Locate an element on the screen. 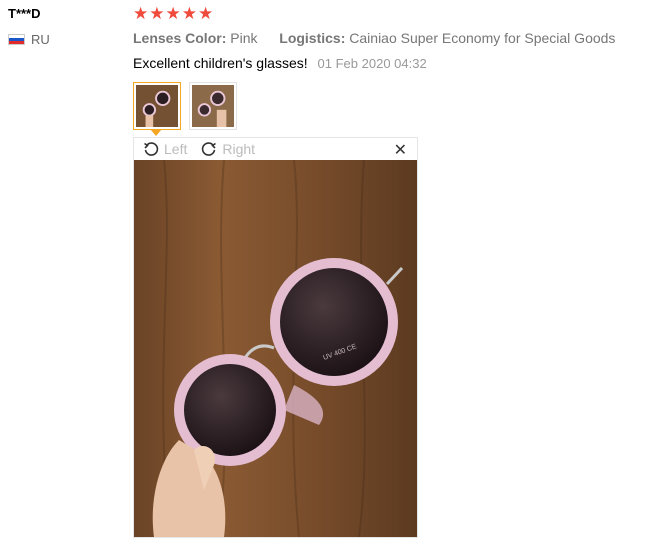  viewer-toolbar: Left Right ✕ is located at coordinates (275, 149).